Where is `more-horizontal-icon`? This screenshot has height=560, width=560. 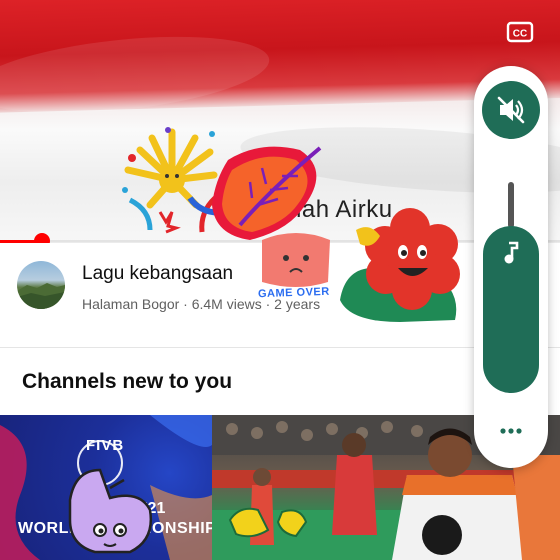 more-horizontal-icon is located at coordinates (511, 431).